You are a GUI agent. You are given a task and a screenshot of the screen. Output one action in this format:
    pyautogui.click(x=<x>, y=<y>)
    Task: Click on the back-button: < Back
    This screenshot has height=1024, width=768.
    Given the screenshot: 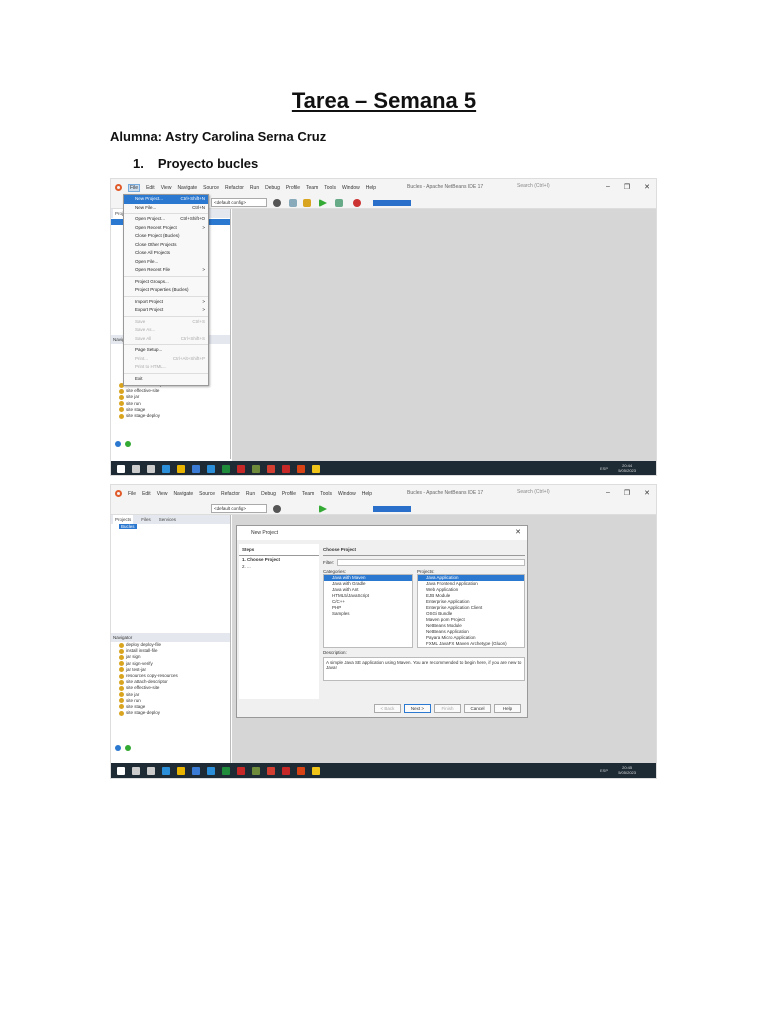 What is the action you would take?
    pyautogui.click(x=387, y=708)
    